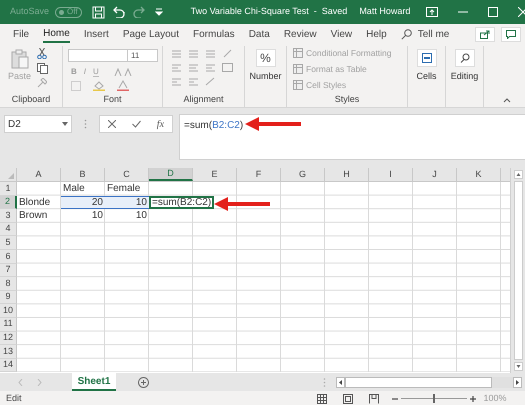 This screenshot has width=525, height=405. Describe the element at coordinates (479, 174) in the screenshot. I see `column-header: K` at that location.